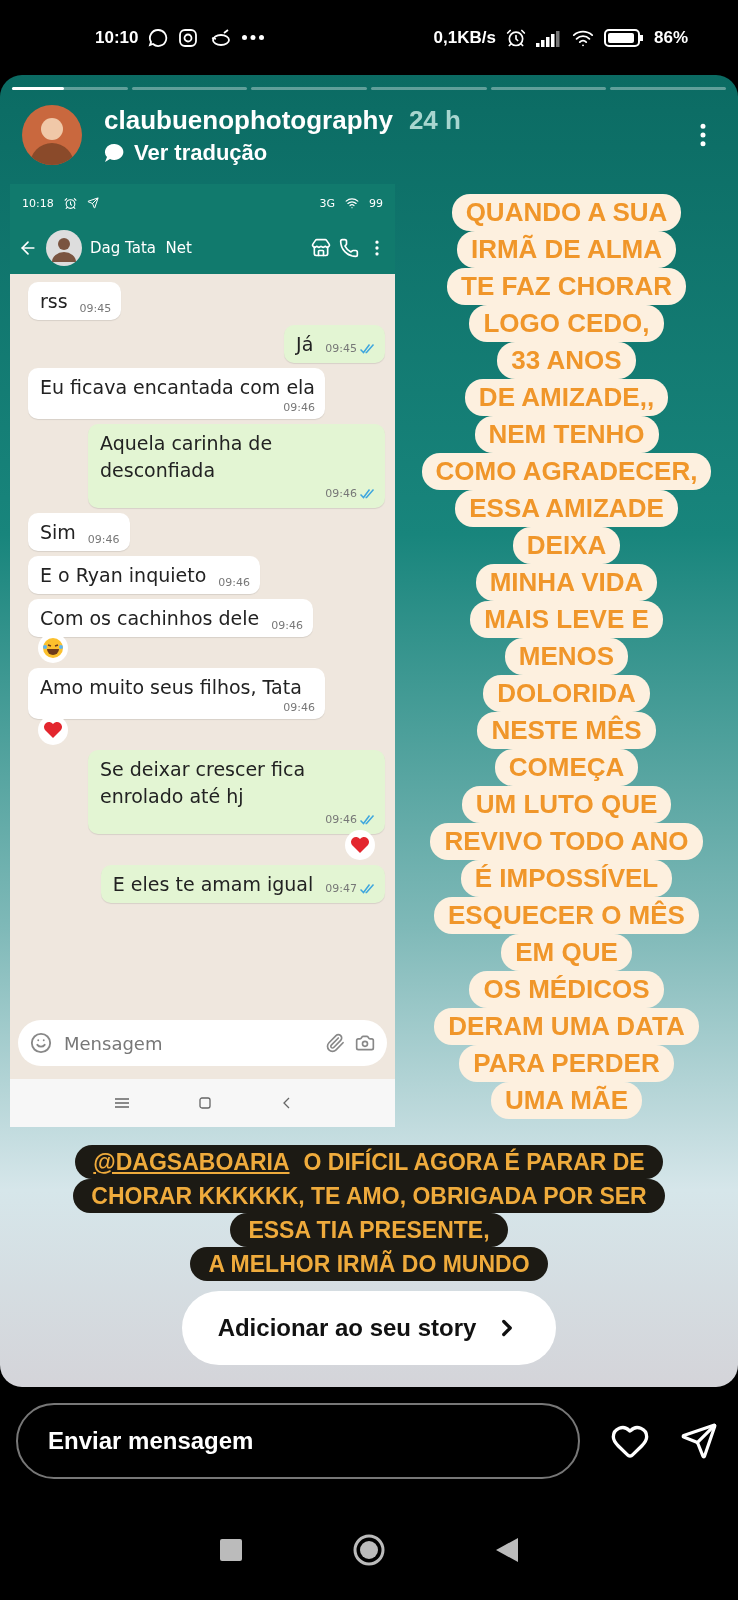 Image resolution: width=738 pixels, height=1600 pixels. What do you see at coordinates (369, 1230) in the screenshot?
I see `caption-text: ESSA TIA PRESENTE,` at bounding box center [369, 1230].